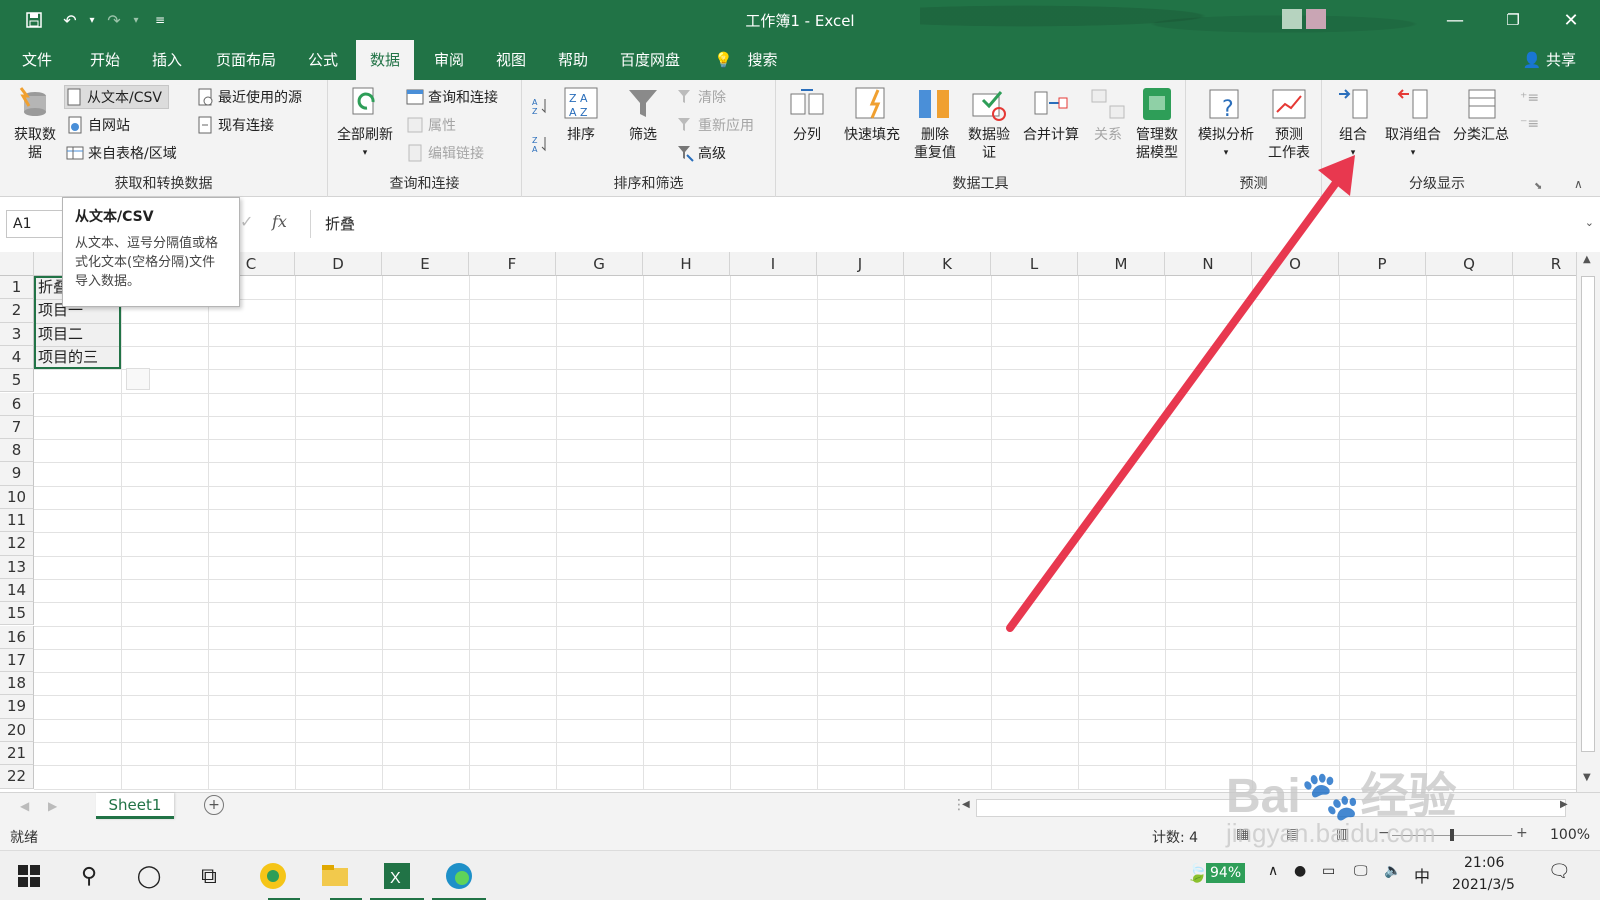 This screenshot has width=1600, height=900. I want to click on row-header: 4, so click(17, 357).